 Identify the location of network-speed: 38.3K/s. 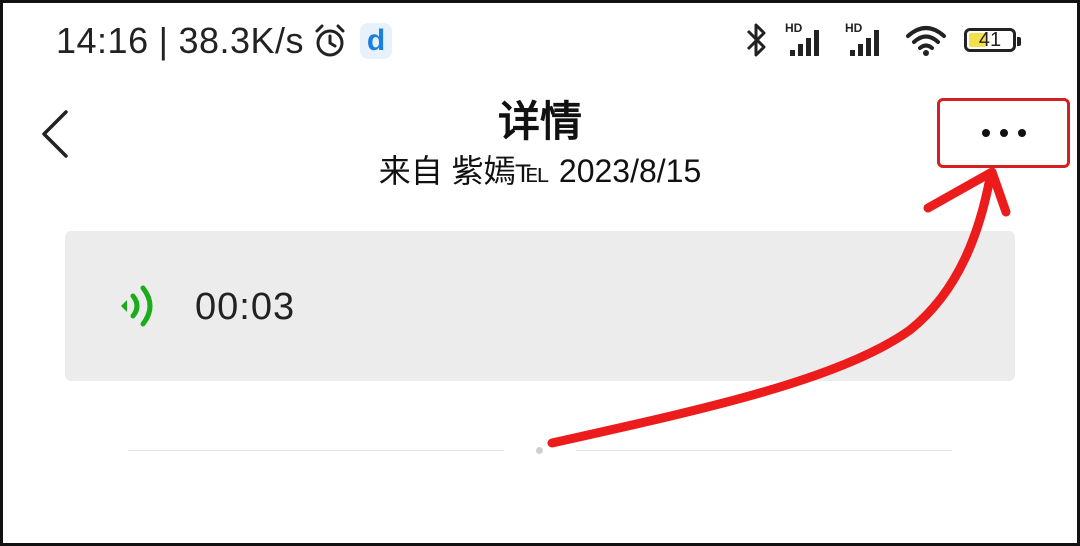
(241, 40).